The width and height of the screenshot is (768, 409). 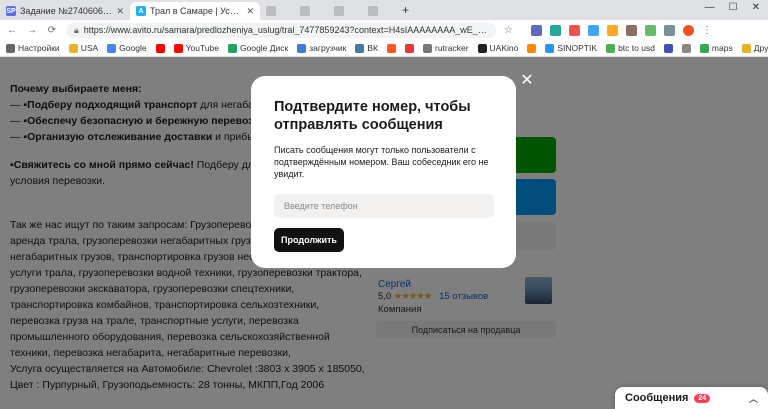 What do you see at coordinates (756, 7) in the screenshot?
I see `close-window-icon: ✕` at bounding box center [756, 7].